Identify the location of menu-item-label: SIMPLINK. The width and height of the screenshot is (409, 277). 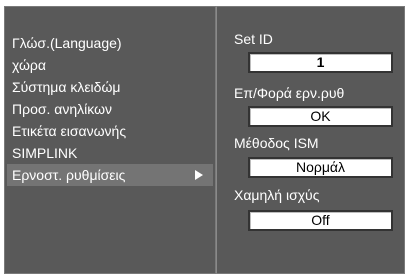
(45, 153).